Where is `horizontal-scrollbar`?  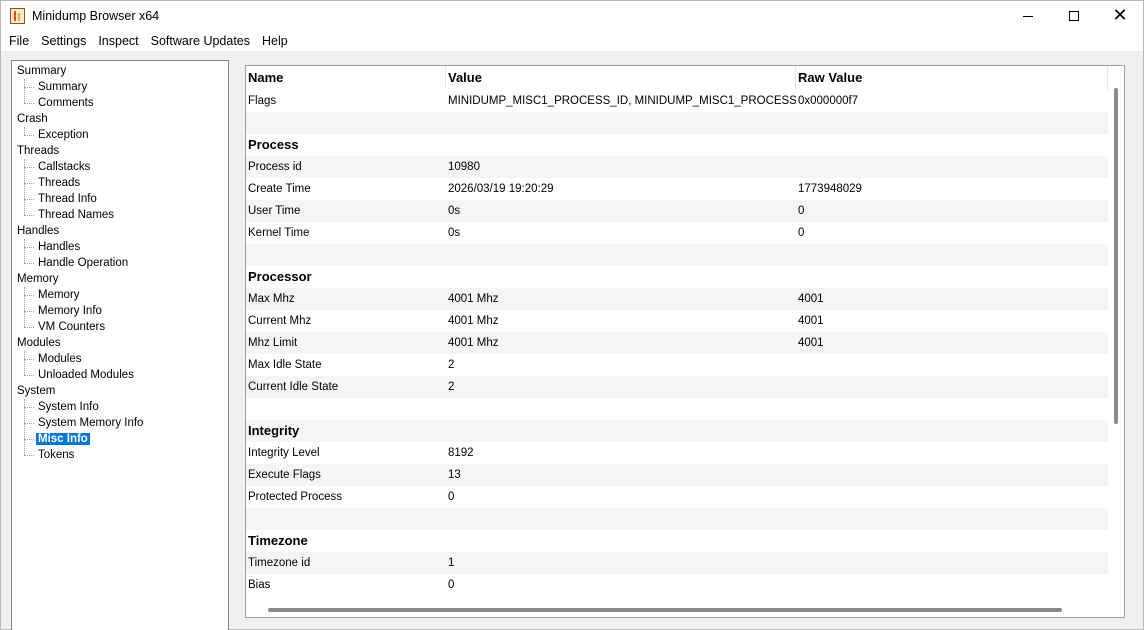 horizontal-scrollbar is located at coordinates (677, 609).